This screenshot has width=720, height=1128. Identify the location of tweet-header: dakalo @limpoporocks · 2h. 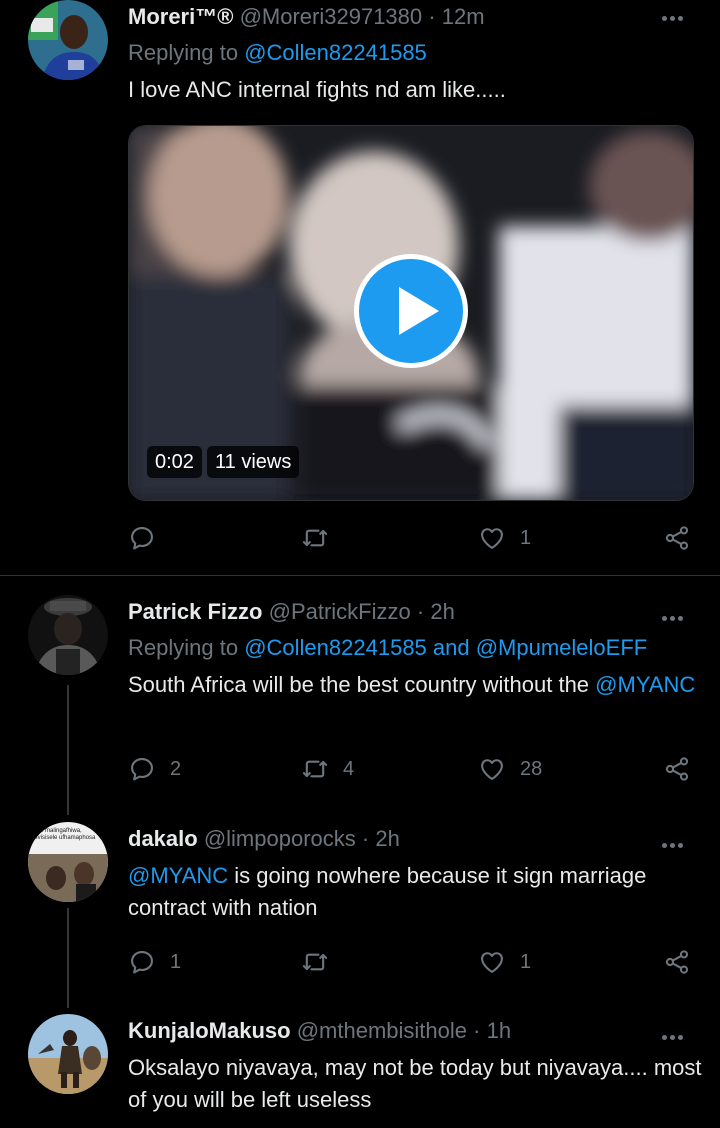
(389, 839).